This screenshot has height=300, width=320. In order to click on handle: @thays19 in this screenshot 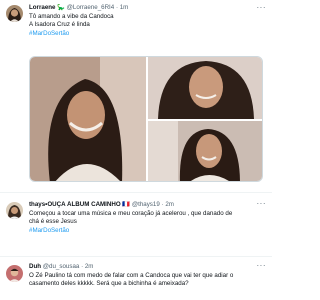, I will do `click(146, 204)`.